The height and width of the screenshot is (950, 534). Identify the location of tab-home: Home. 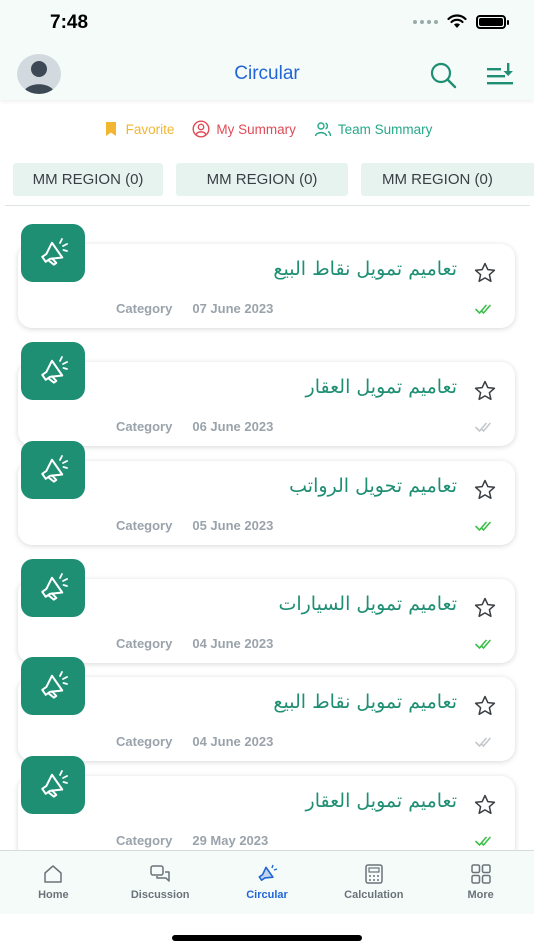
(53, 882).